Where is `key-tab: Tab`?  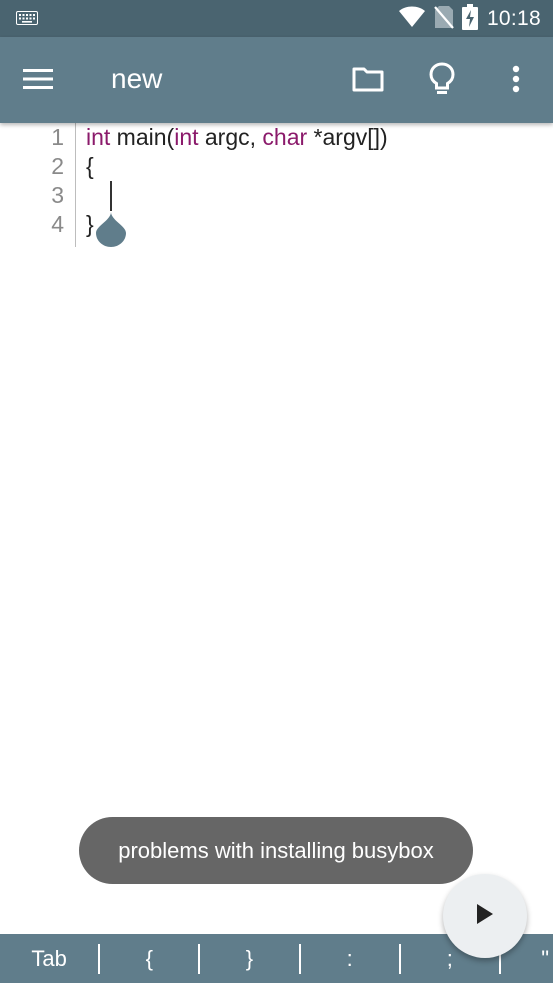
key-tab: Tab is located at coordinates (49, 958).